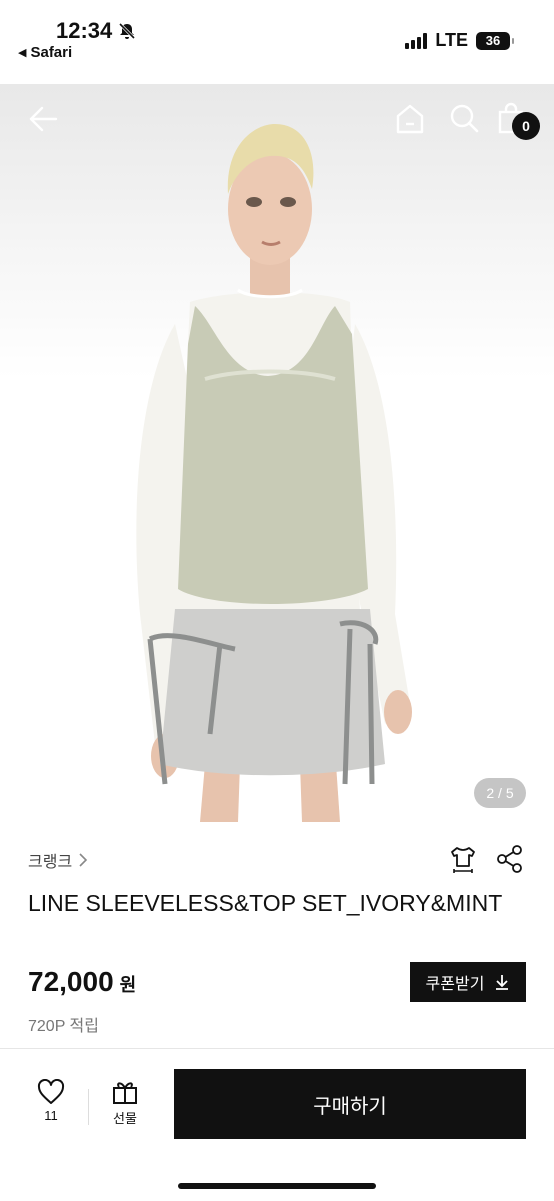  Describe the element at coordinates (71, 981) in the screenshot. I see `price-value: 72,000` at that location.